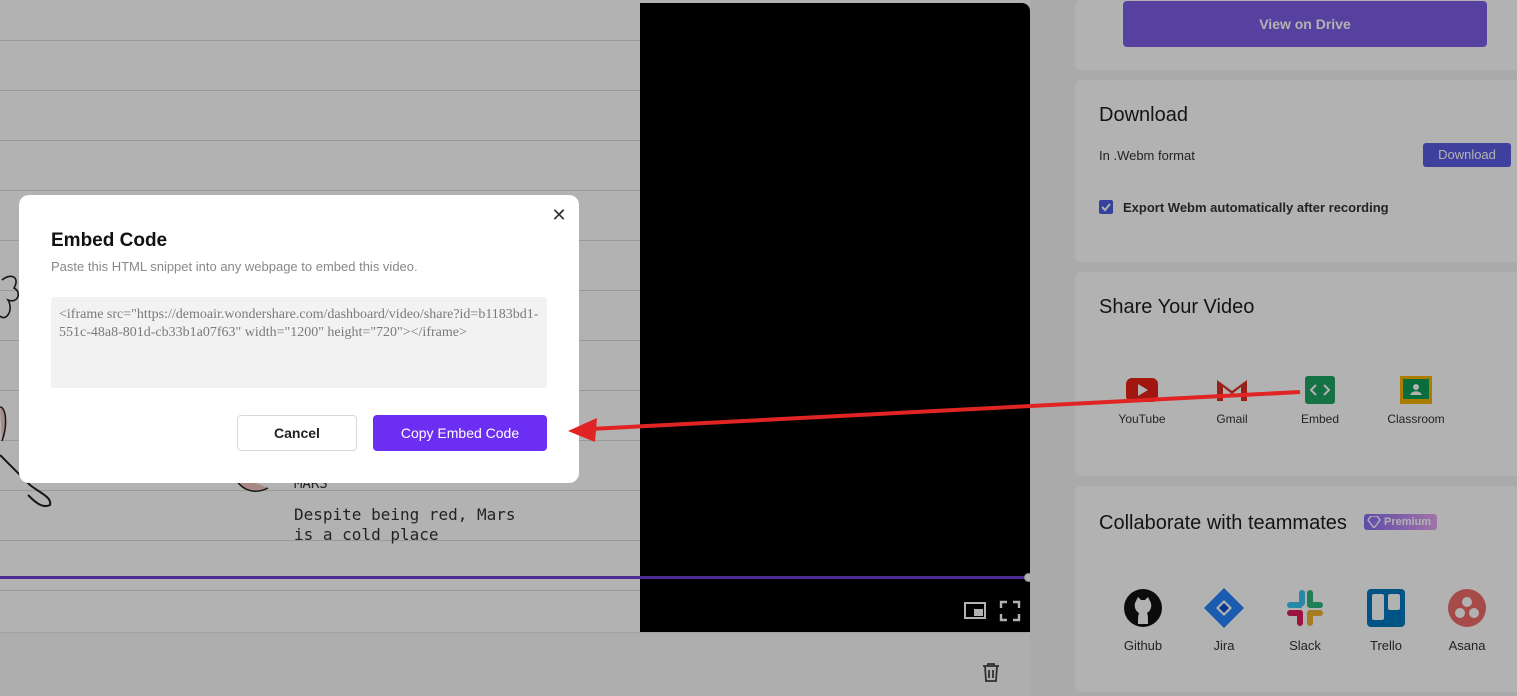 This screenshot has width=1517, height=696. Describe the element at coordinates (559, 215) in the screenshot. I see `close-icon: ✕` at that location.